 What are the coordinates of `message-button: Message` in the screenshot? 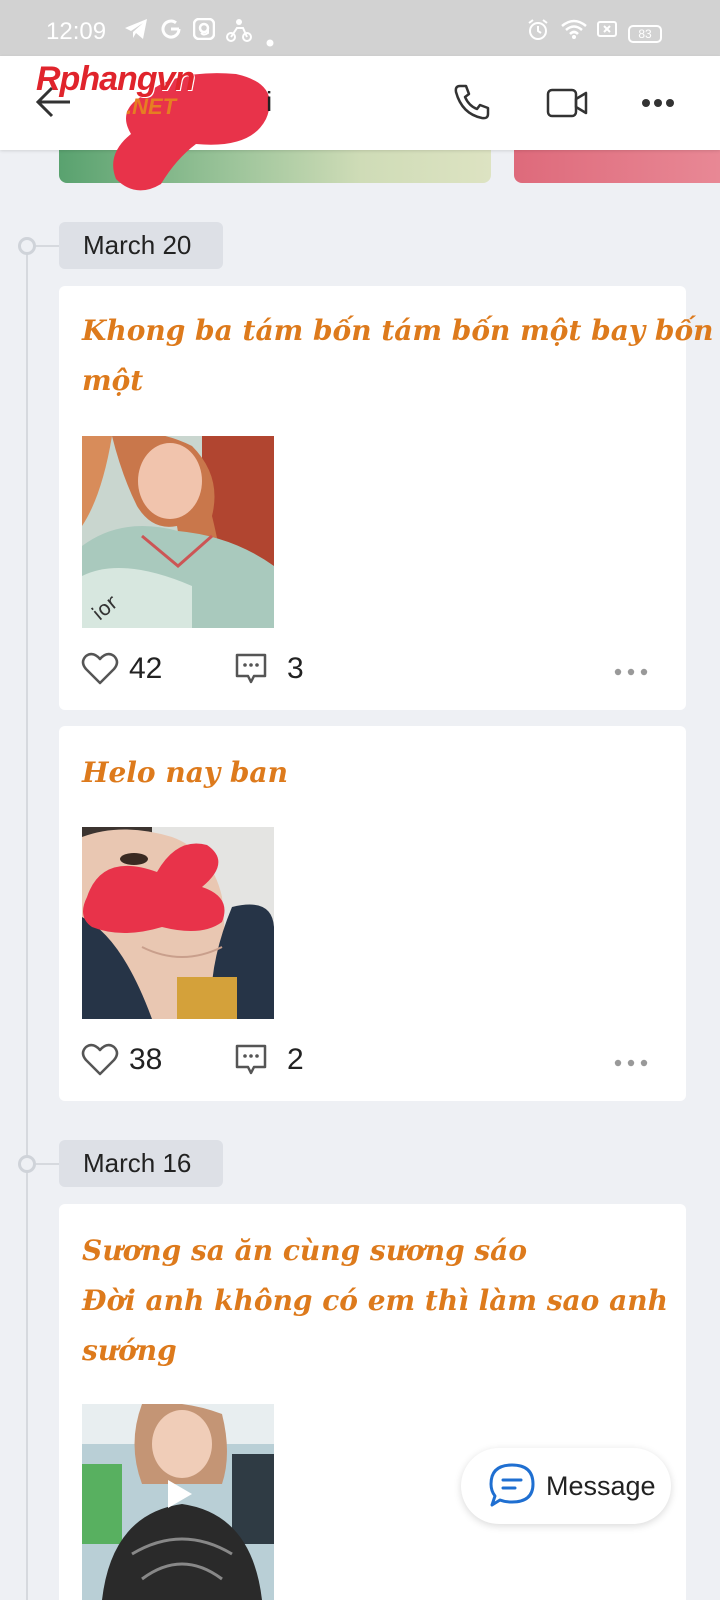 It's located at (566, 1486).